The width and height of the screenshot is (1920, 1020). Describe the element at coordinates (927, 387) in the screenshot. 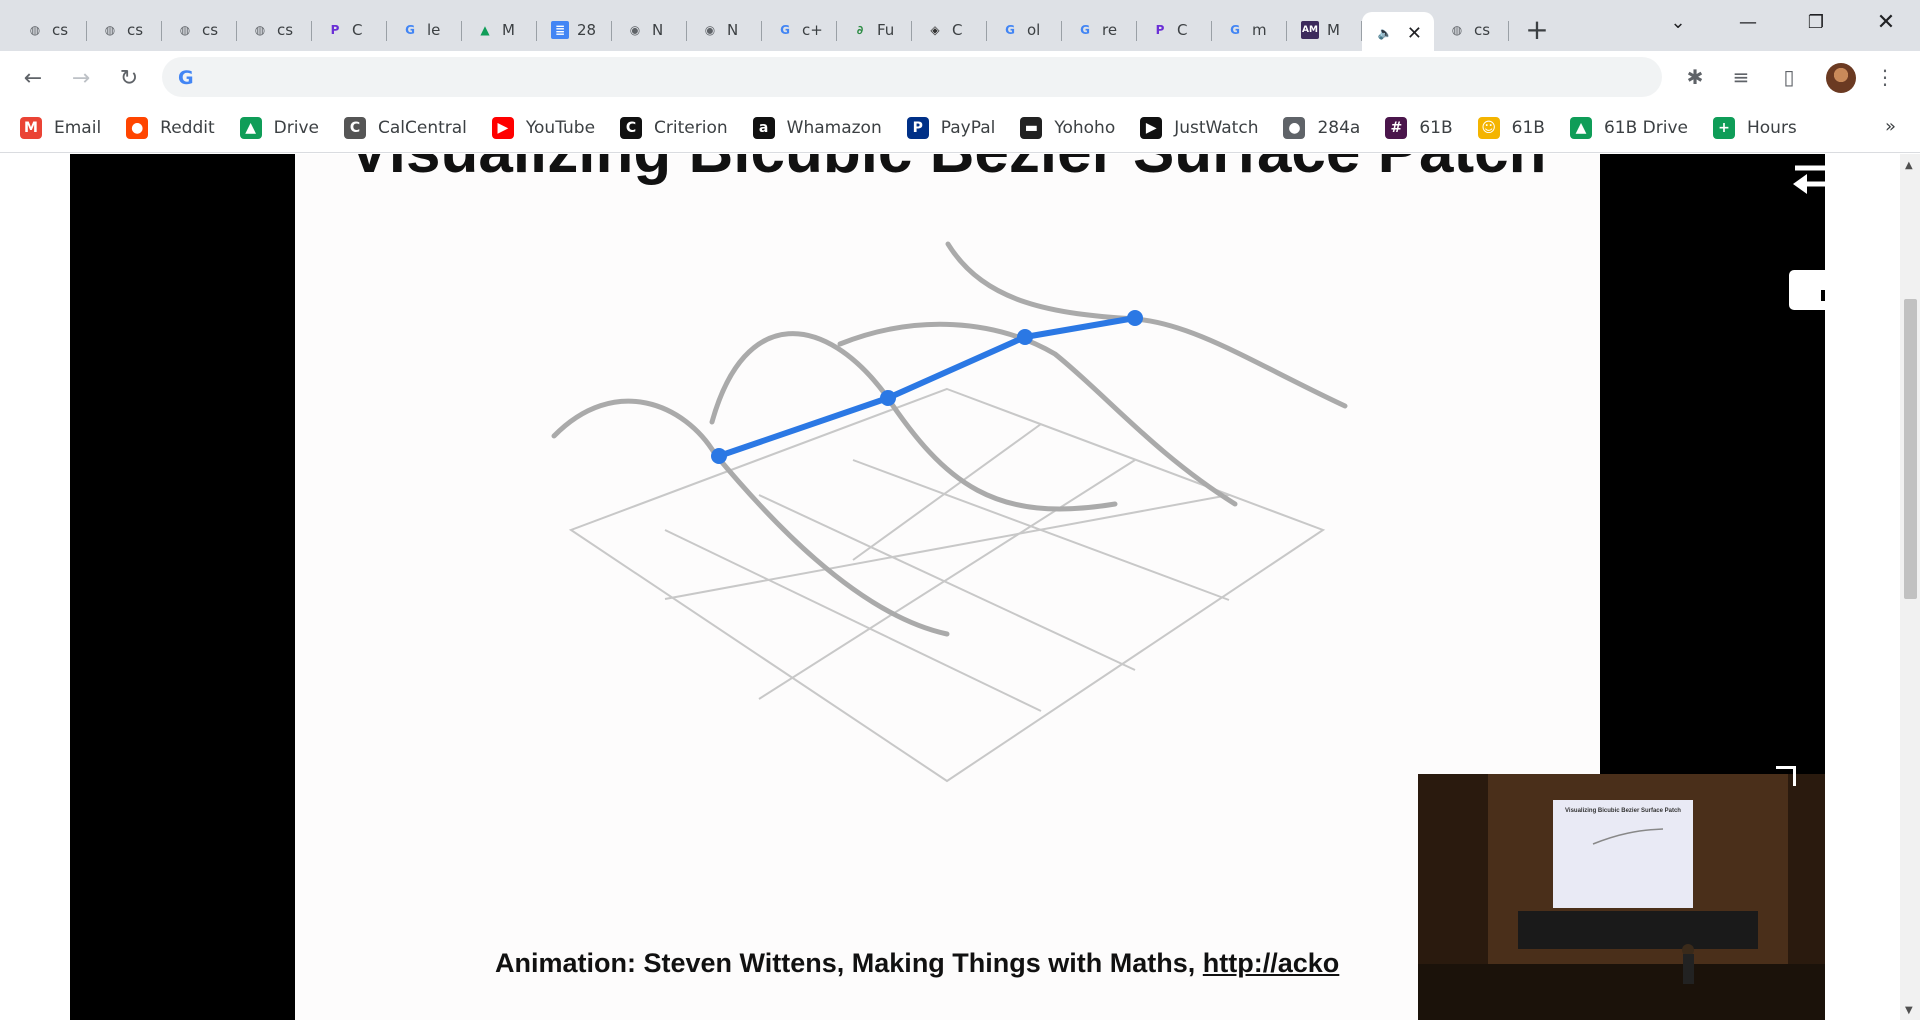

I see `highlight-curve` at that location.